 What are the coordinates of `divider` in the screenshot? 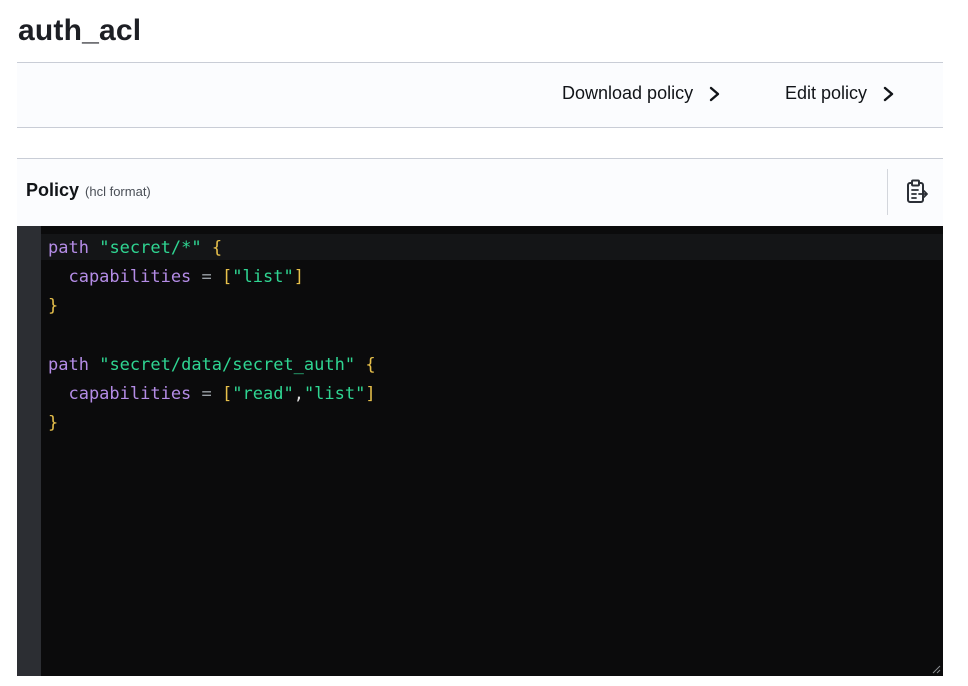 It's located at (887, 192).